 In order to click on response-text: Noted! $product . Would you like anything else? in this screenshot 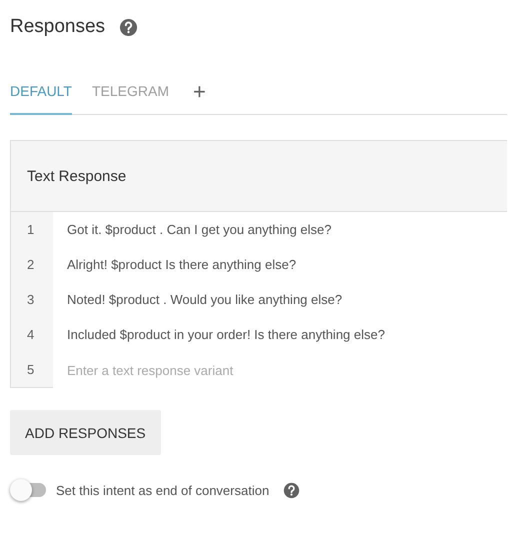, I will do `click(280, 299)`.